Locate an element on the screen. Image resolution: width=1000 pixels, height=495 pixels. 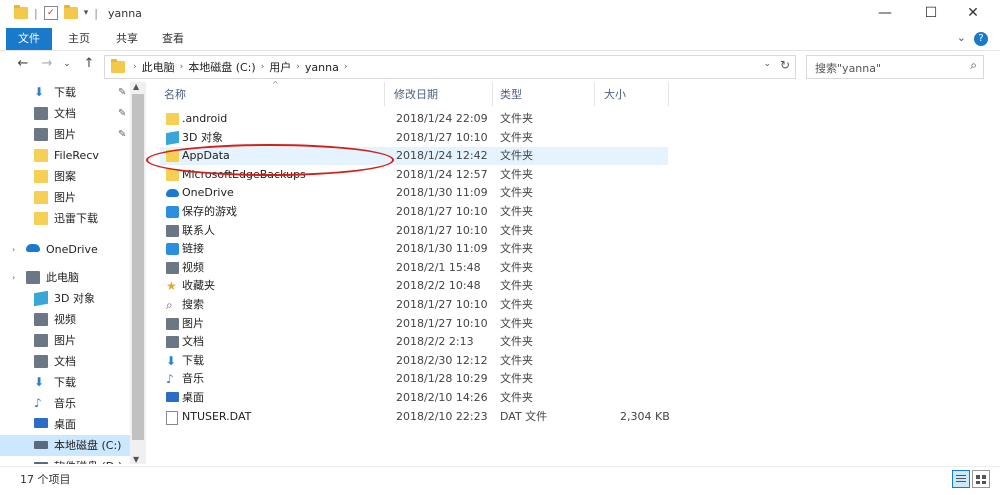
new-folder-icon is located at coordinates (70, 12).